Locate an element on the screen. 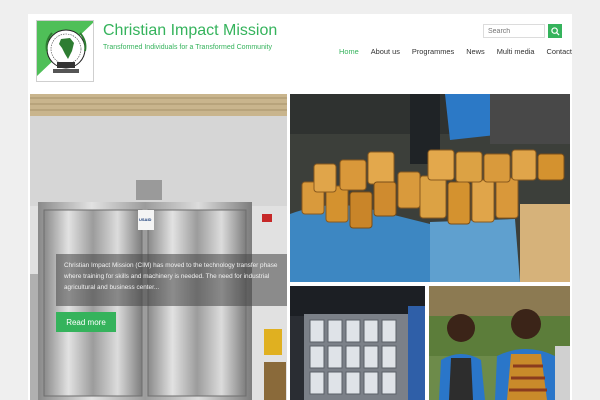 The height and width of the screenshot is (400, 600). women-bakers-photo is located at coordinates (499, 343).